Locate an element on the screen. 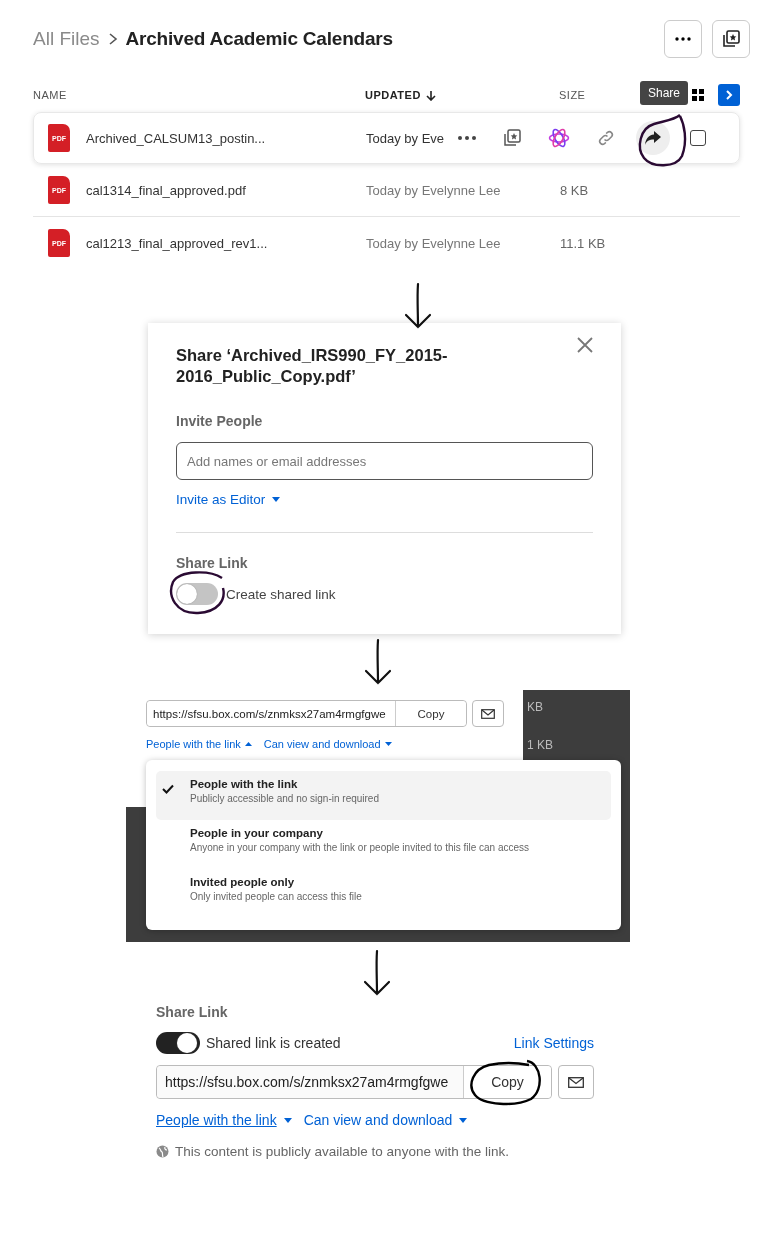 The height and width of the screenshot is (1254, 770). access-option: People in your company Anyone in your company with the link or people invited to this file can access is located at coordinates (383, 844).